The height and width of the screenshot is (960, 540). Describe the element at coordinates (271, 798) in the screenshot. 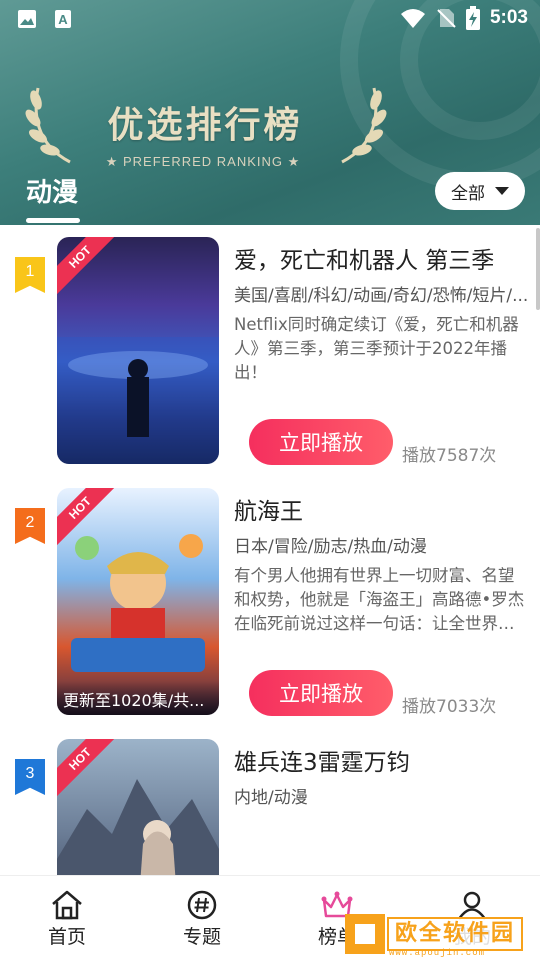

I see `item-tags: 内地/动漫` at that location.